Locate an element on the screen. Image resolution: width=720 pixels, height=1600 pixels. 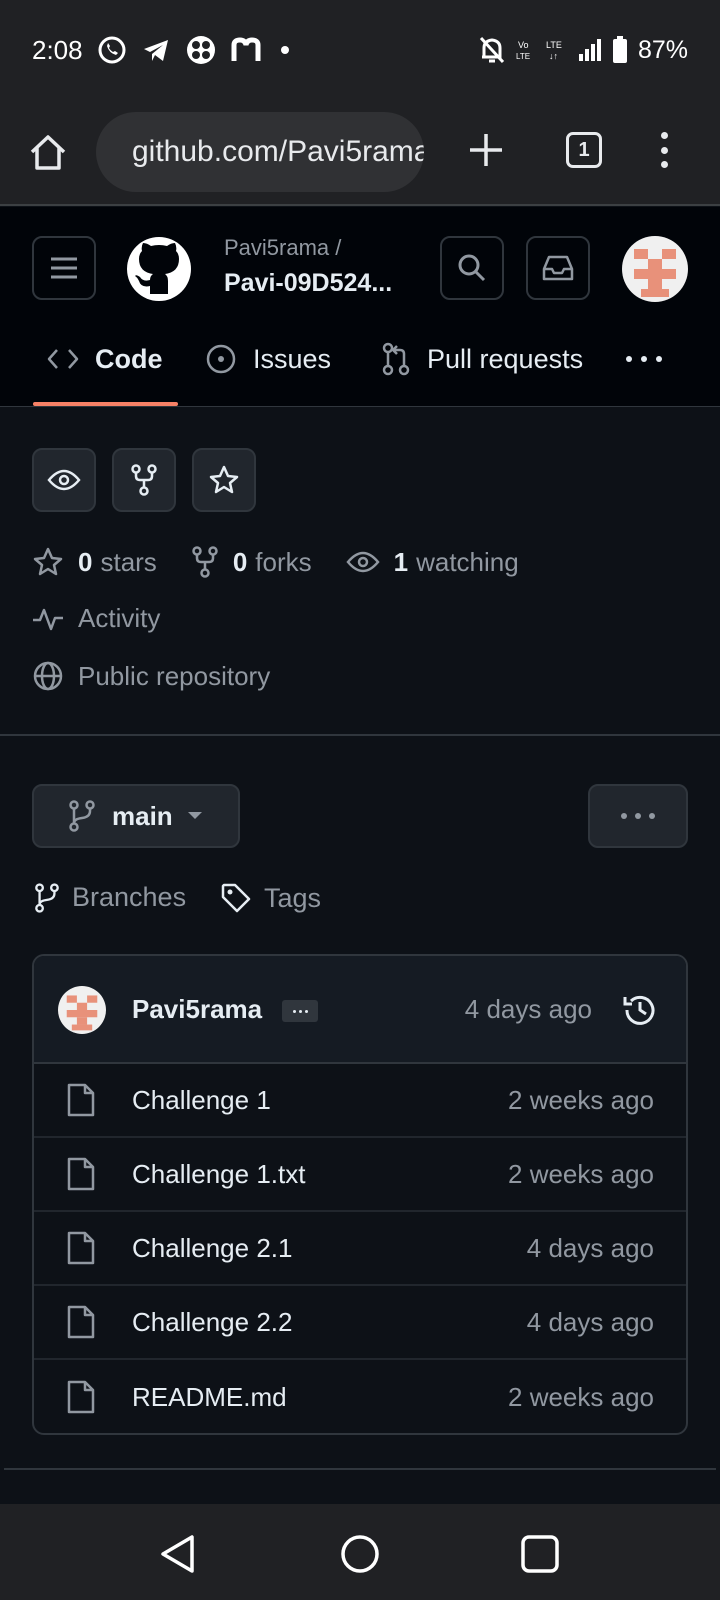
tab-switcher-button: 1 is located at coordinates (584, 150).